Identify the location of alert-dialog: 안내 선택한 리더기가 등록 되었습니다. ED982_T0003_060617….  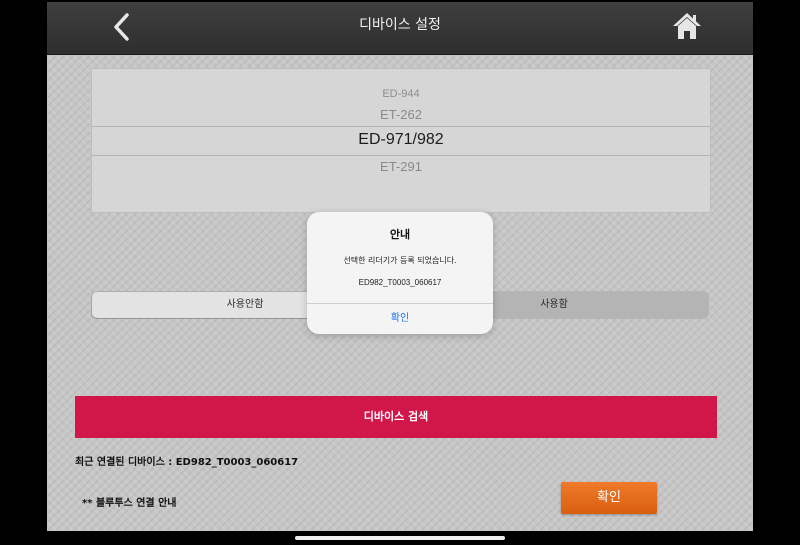
(400, 273).